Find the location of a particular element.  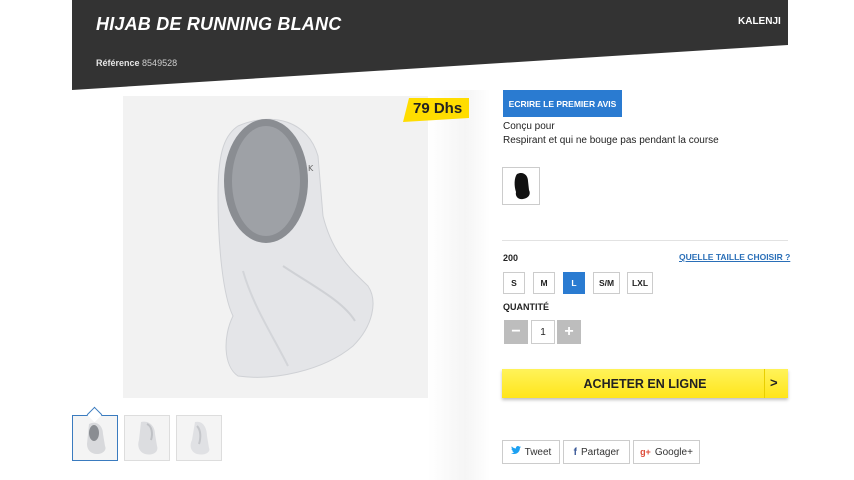

size-option-sm: S/M is located at coordinates (606, 283).